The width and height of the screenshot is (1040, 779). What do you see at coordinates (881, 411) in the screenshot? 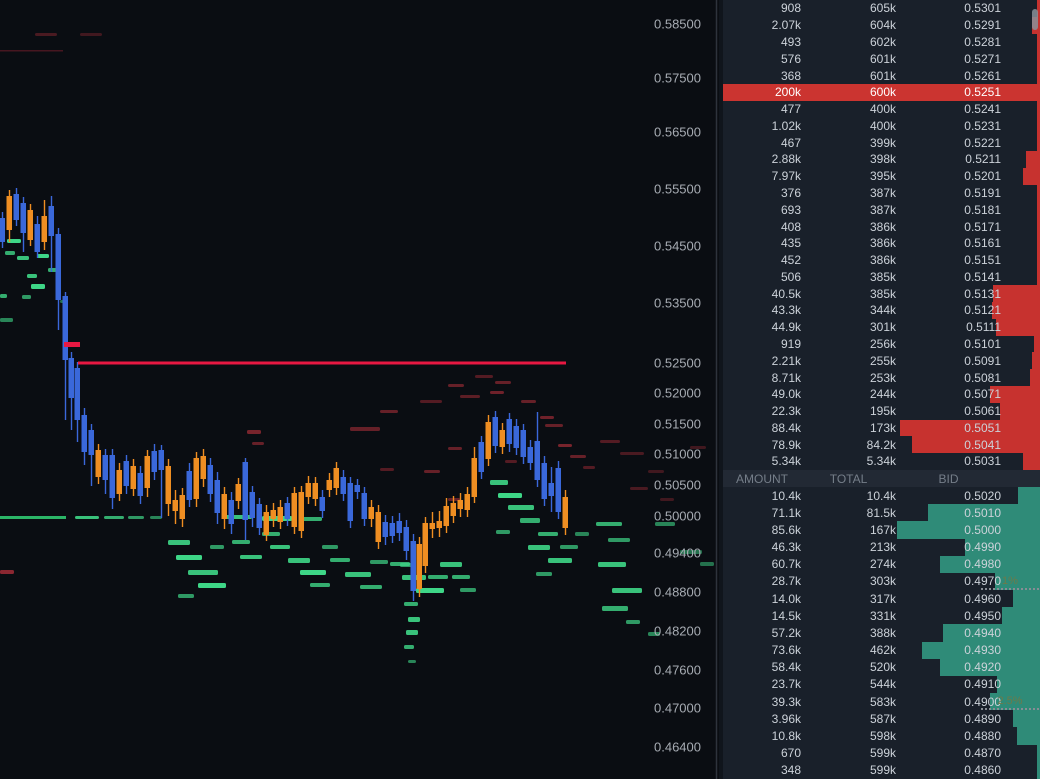
I see `ask-row: 22.3k 195k 0.5061` at bounding box center [881, 411].